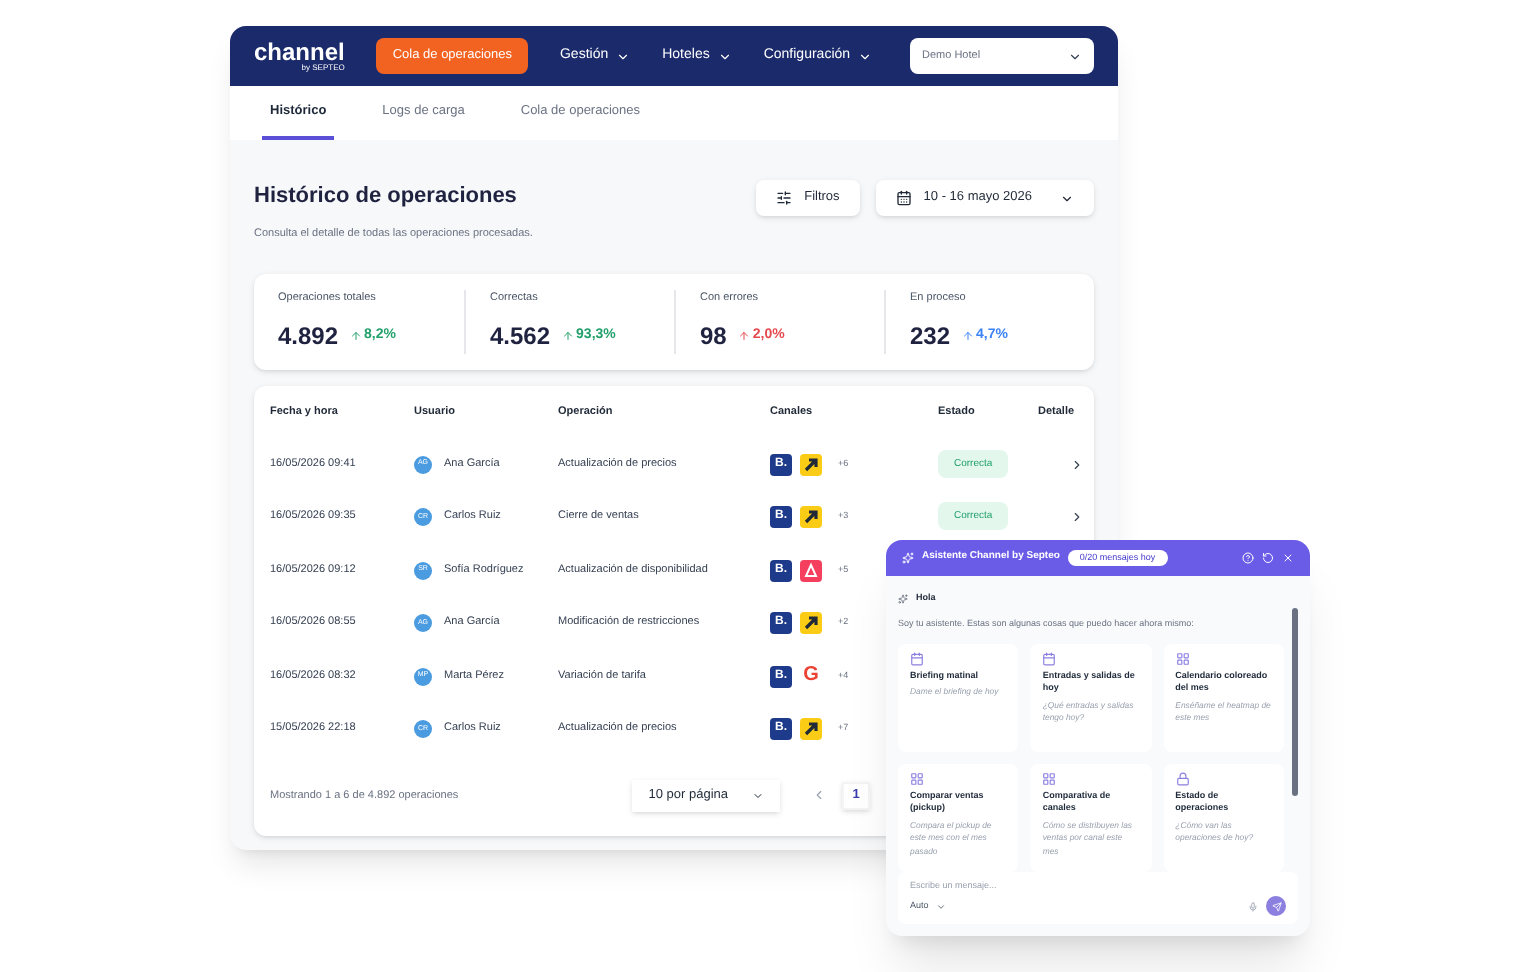 The image size is (1536, 972). Describe the element at coordinates (1268, 558) in the screenshot. I see `reset-icon` at that location.